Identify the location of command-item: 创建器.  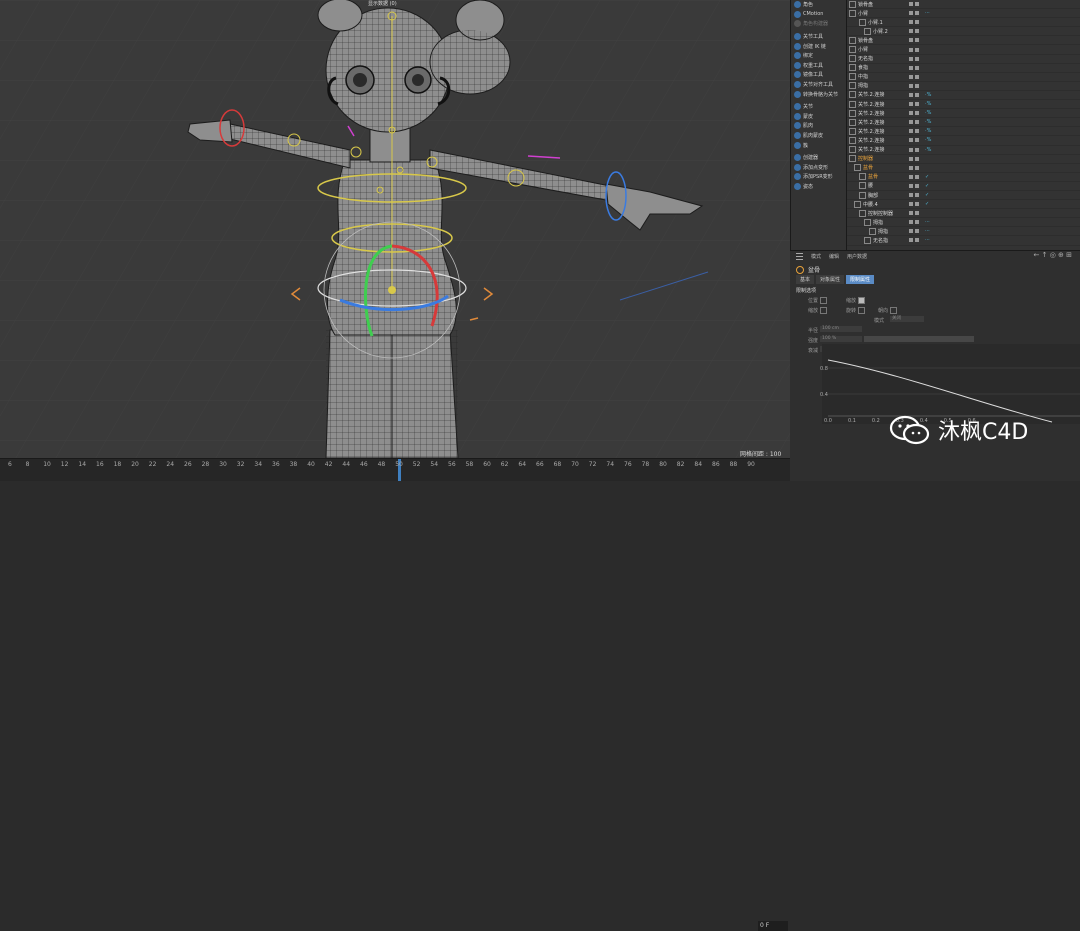
(819, 158).